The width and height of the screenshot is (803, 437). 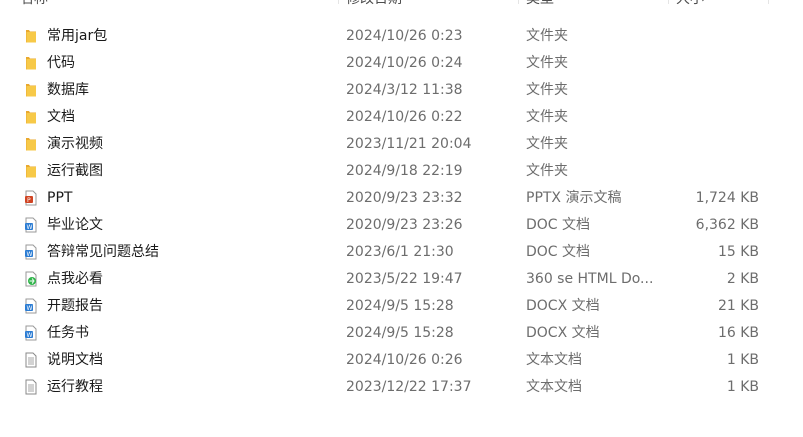 I want to click on file-size: 6,362 KB, so click(x=727, y=225).